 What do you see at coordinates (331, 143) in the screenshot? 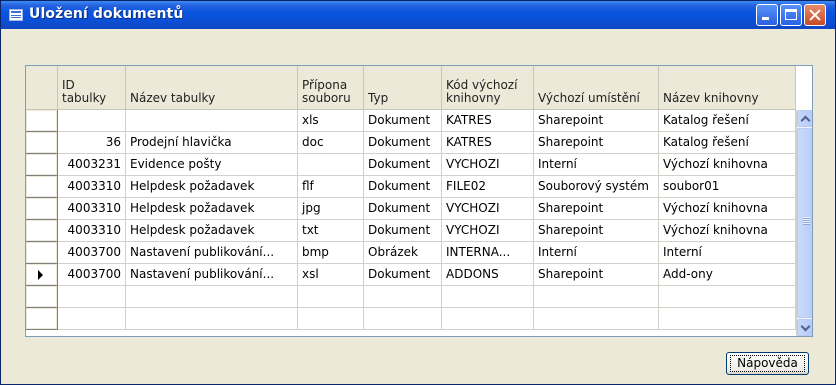
I see `cell-ext: doc` at bounding box center [331, 143].